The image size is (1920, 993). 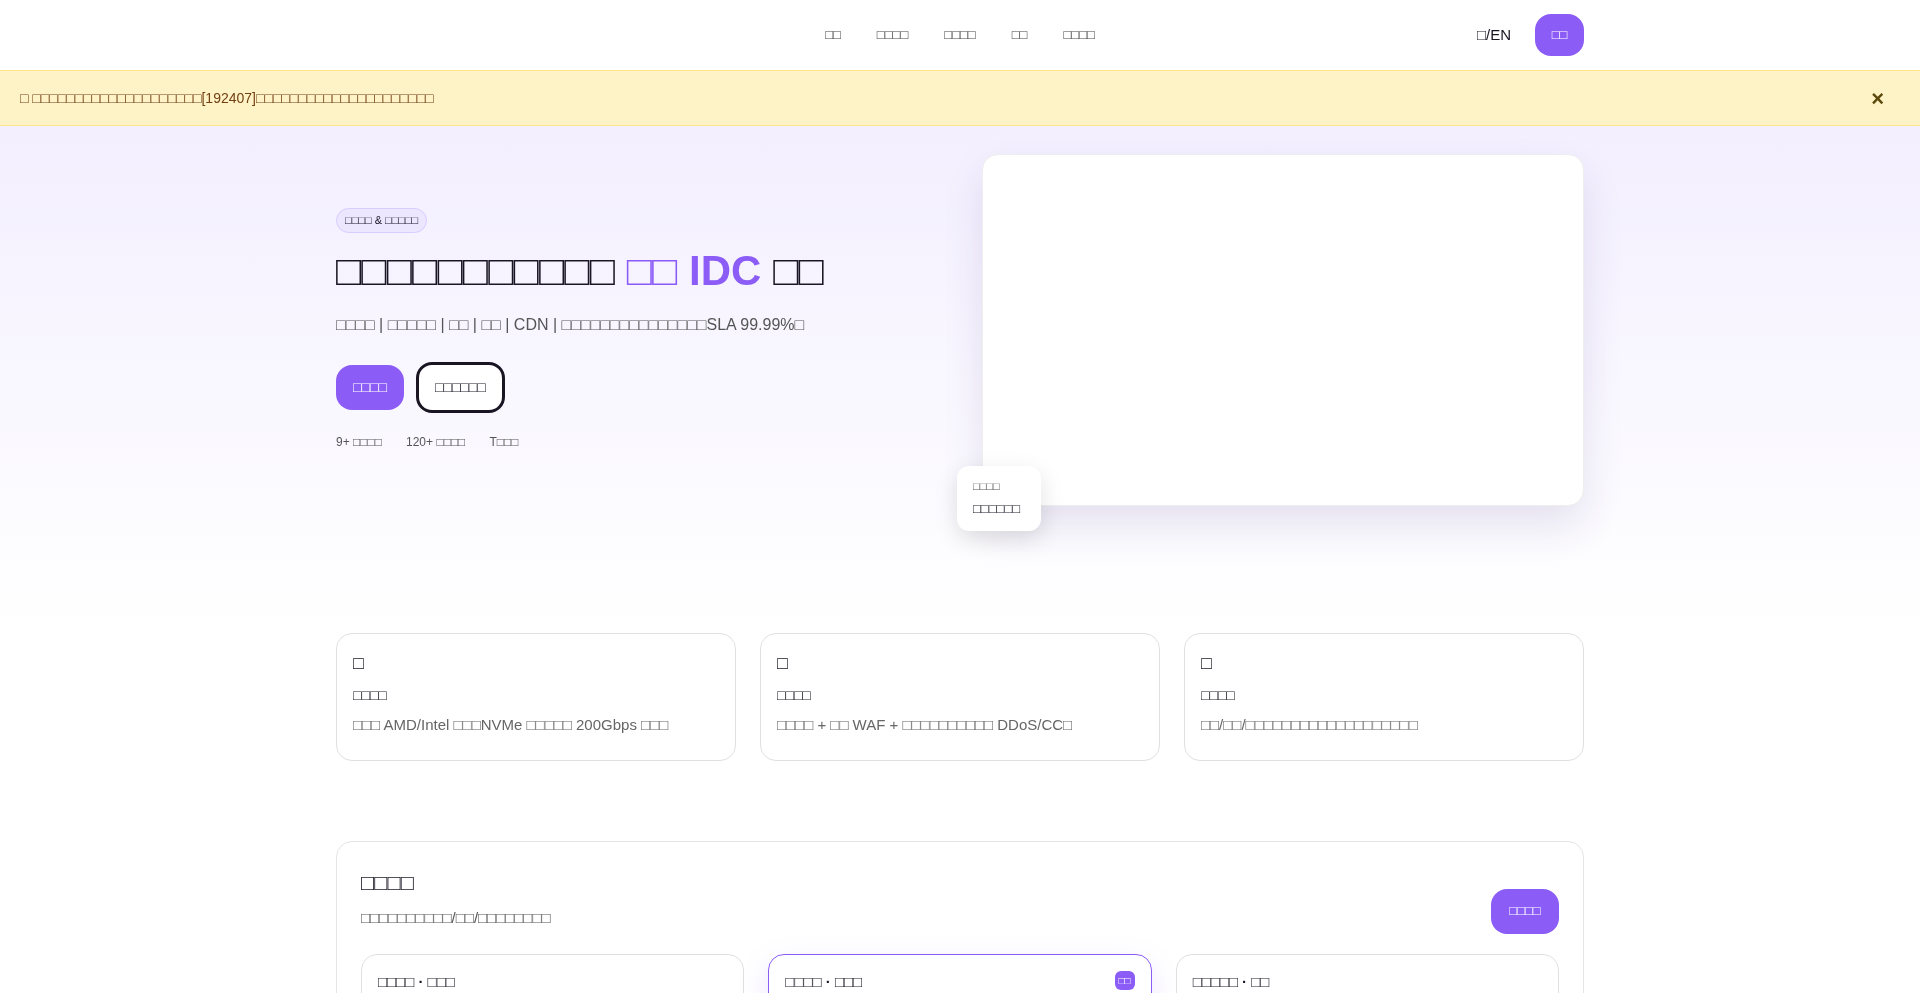 What do you see at coordinates (382, 220) in the screenshot?
I see `hero-badge: □□□□ & □□□□□` at bounding box center [382, 220].